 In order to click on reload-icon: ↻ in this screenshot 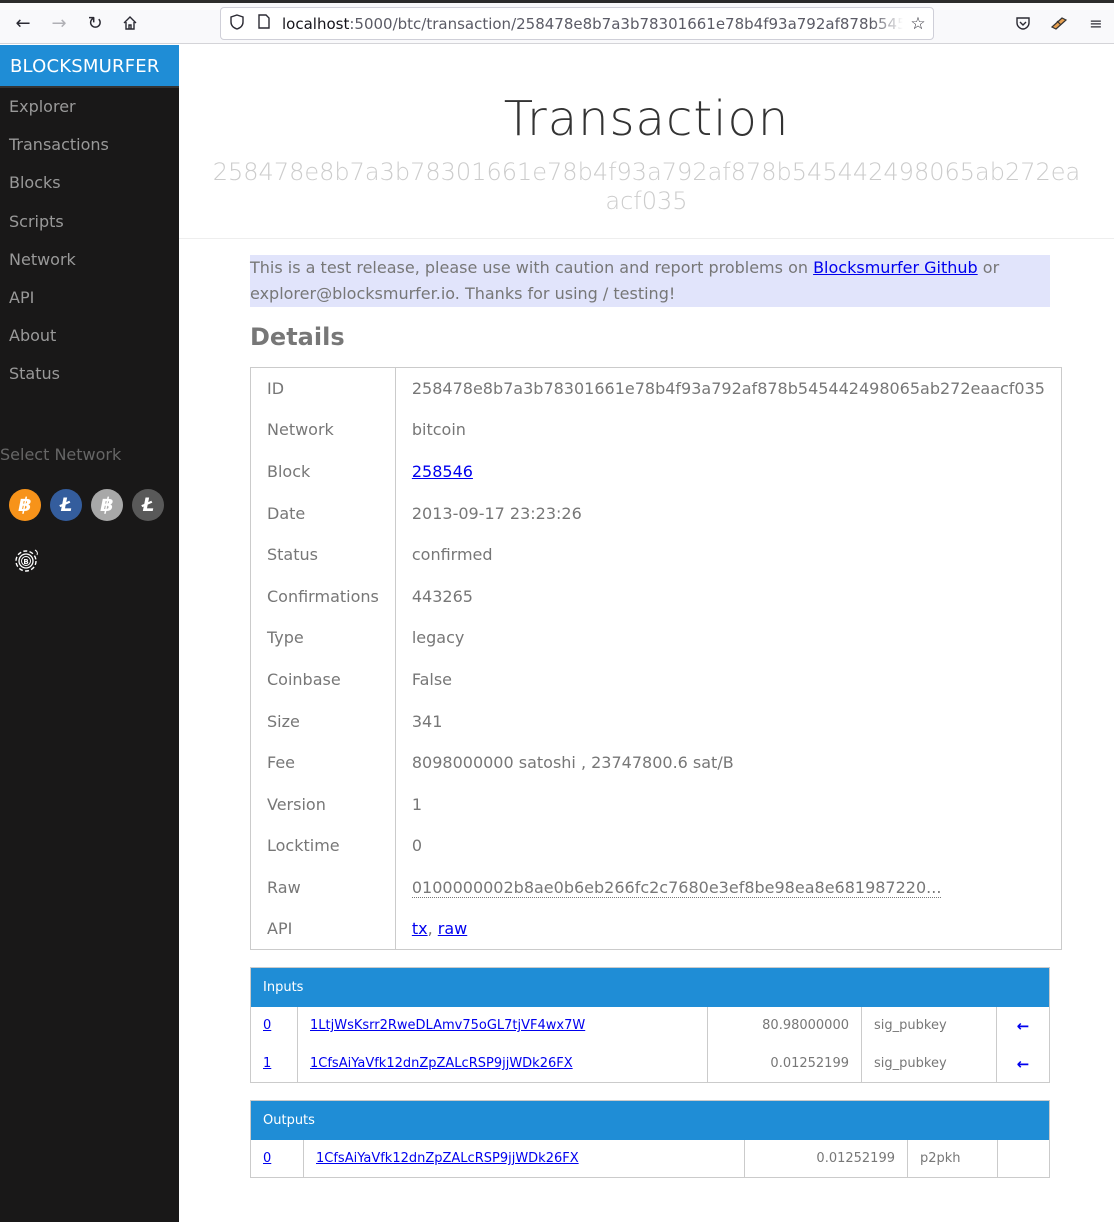, I will do `click(95, 23)`.